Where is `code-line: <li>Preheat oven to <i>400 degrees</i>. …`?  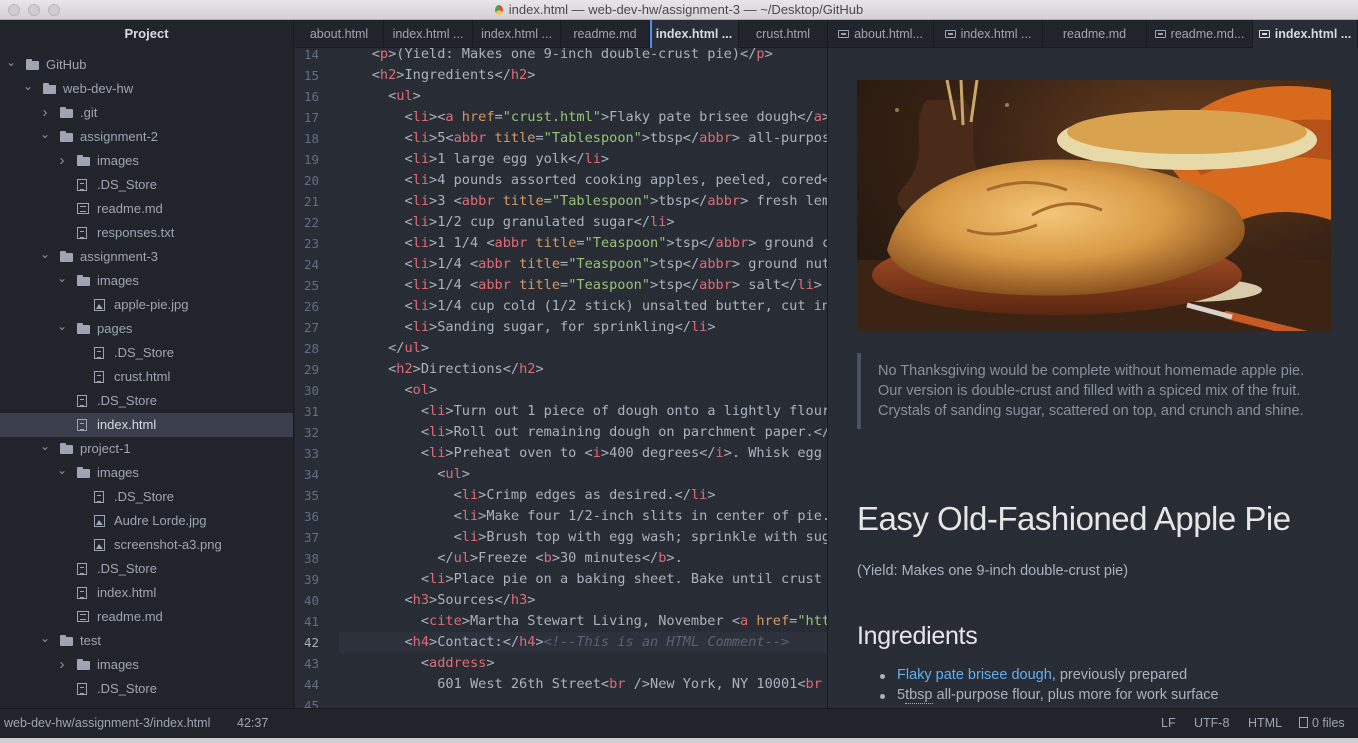 code-line: <li>Preheat oven to <i>400 degrees</i>. … is located at coordinates (583, 453).